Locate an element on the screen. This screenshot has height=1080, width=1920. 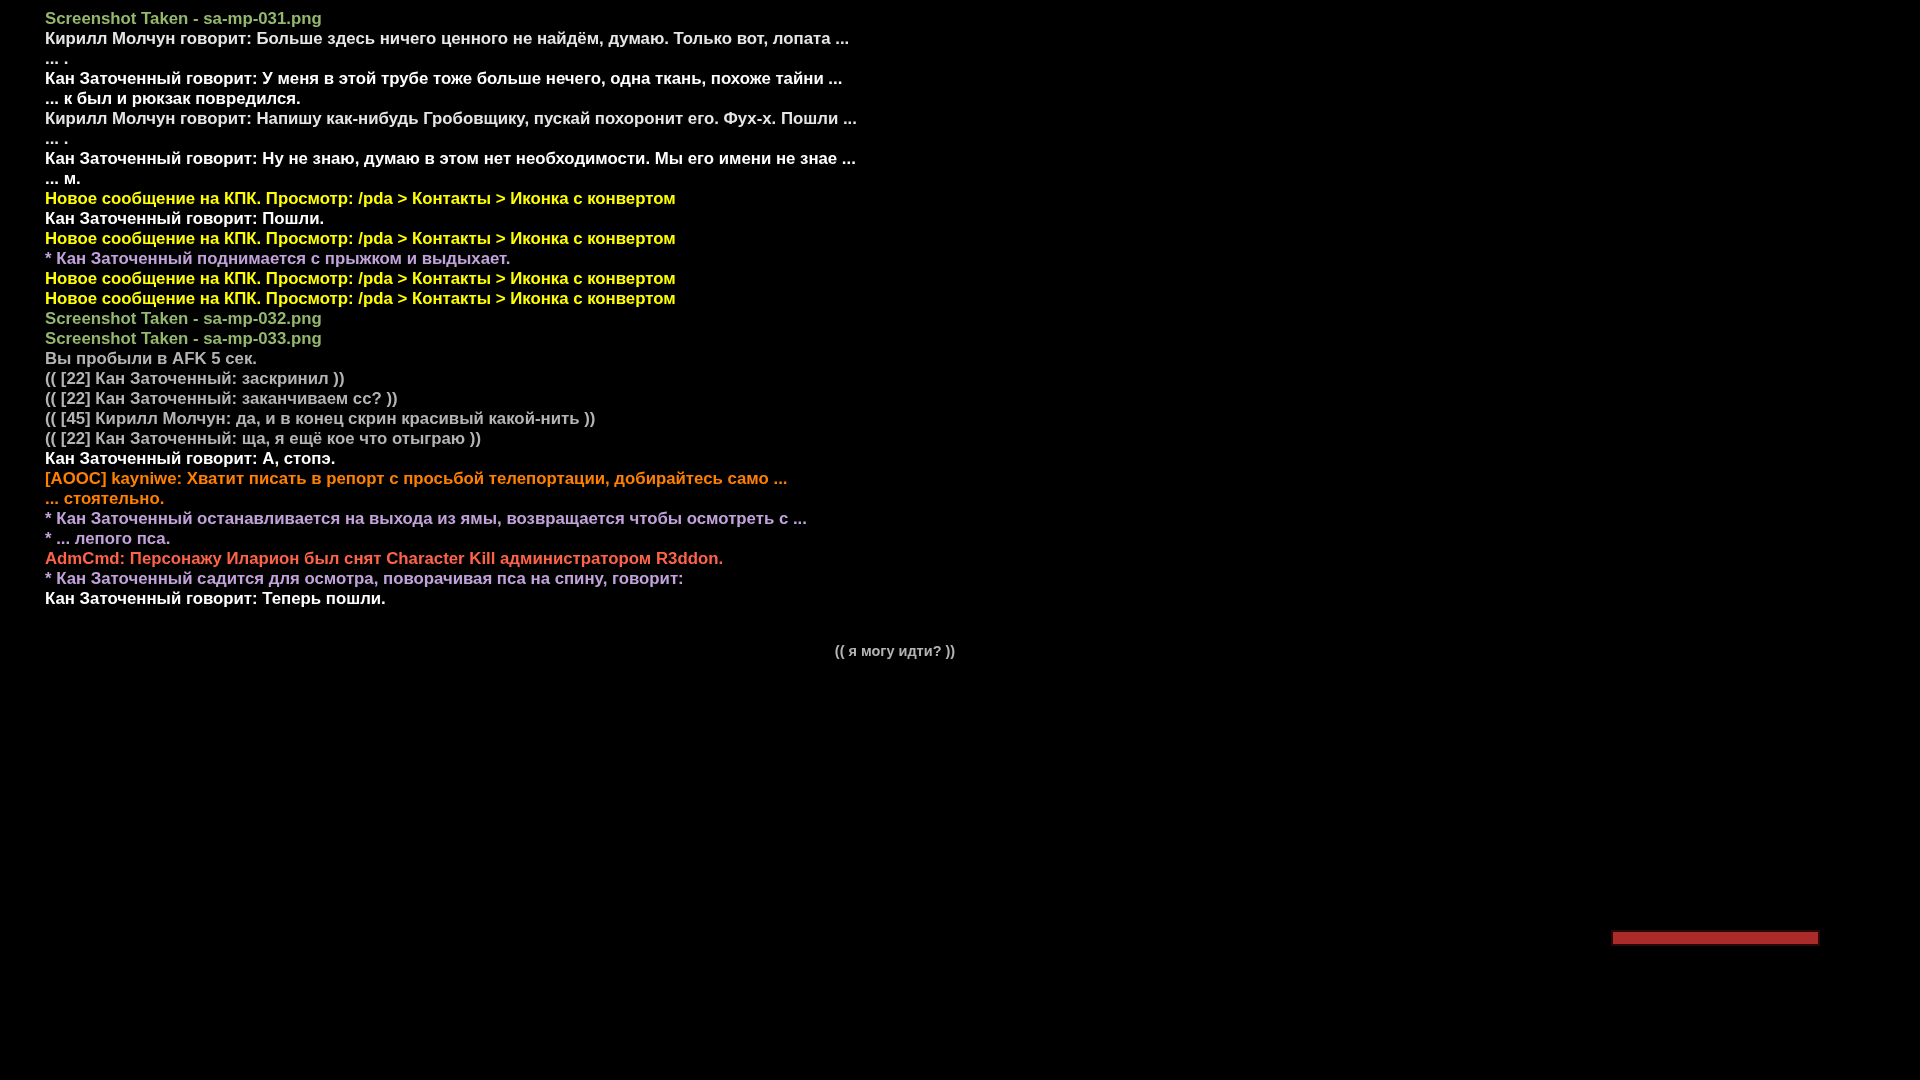
chat-line: ... м. is located at coordinates (63, 179).